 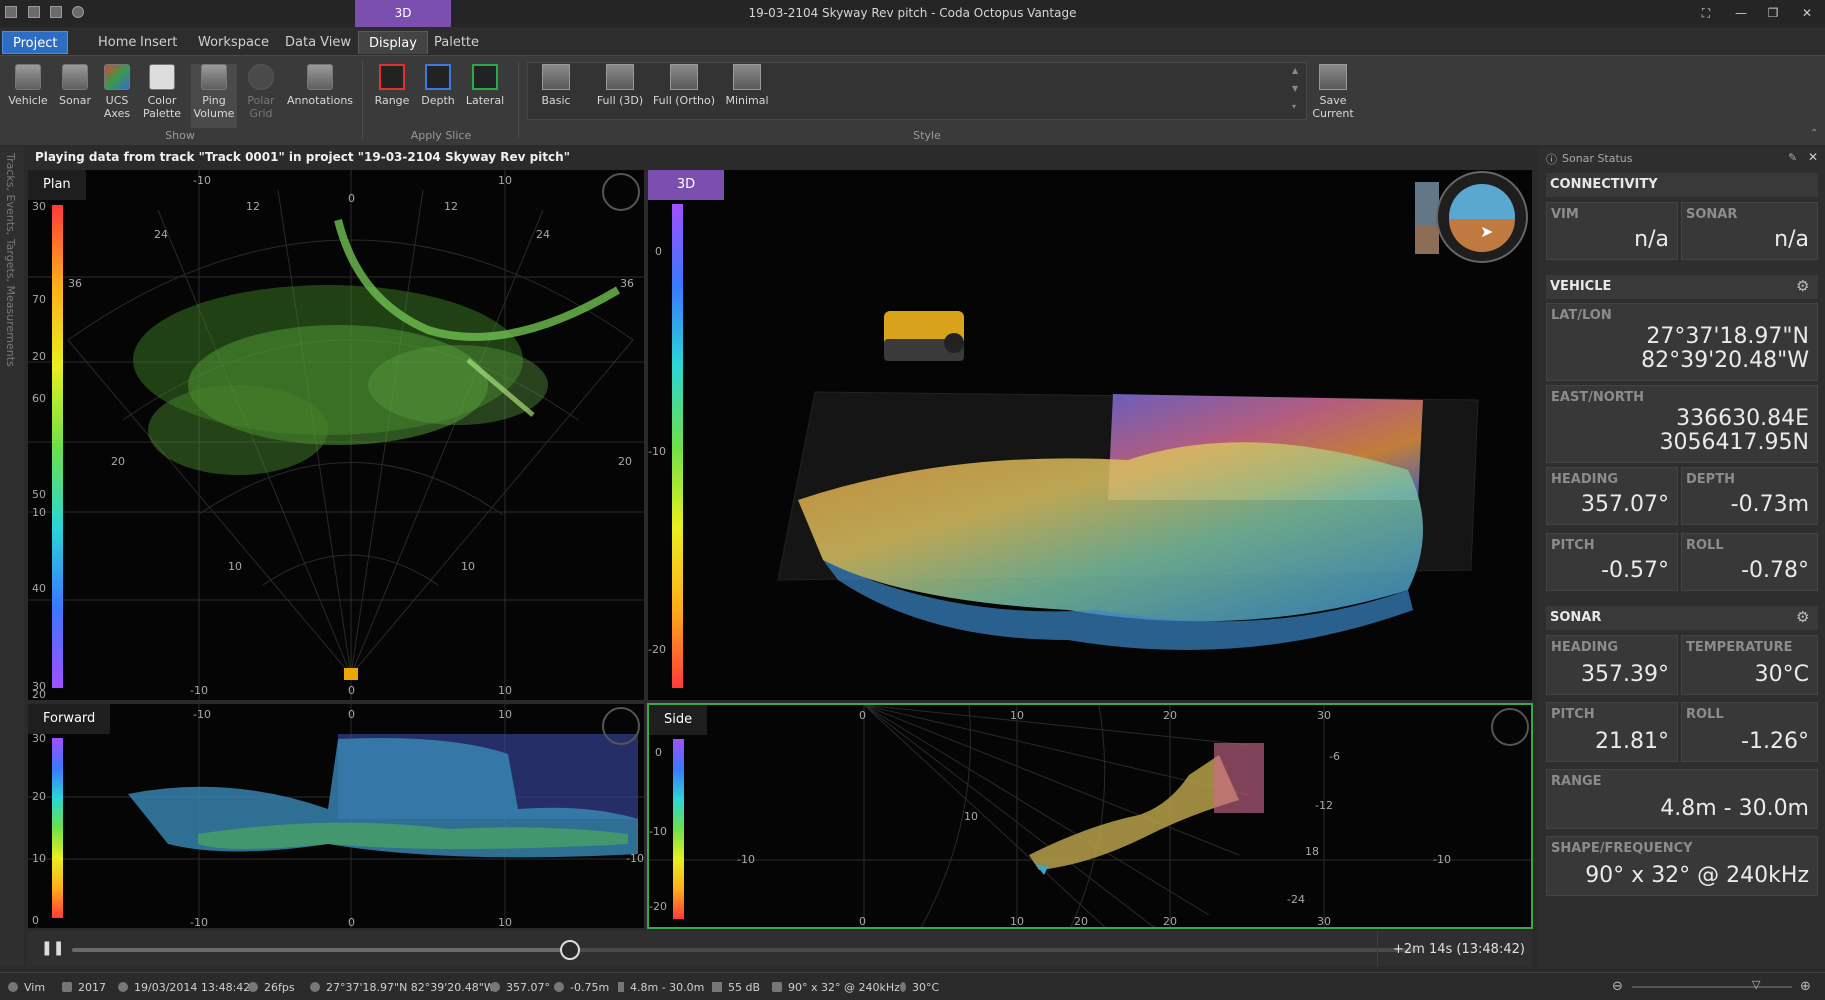 What do you see at coordinates (684, 85) in the screenshot?
I see `style-fullortho-button: Full (Ortho)` at bounding box center [684, 85].